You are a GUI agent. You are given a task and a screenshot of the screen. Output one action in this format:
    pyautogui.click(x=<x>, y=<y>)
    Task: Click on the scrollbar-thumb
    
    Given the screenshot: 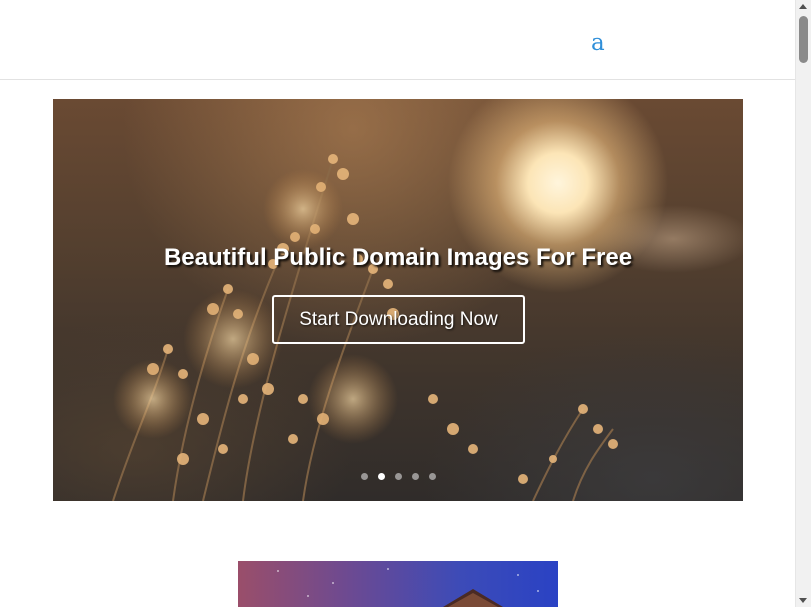 What is the action you would take?
    pyautogui.click(x=803, y=39)
    